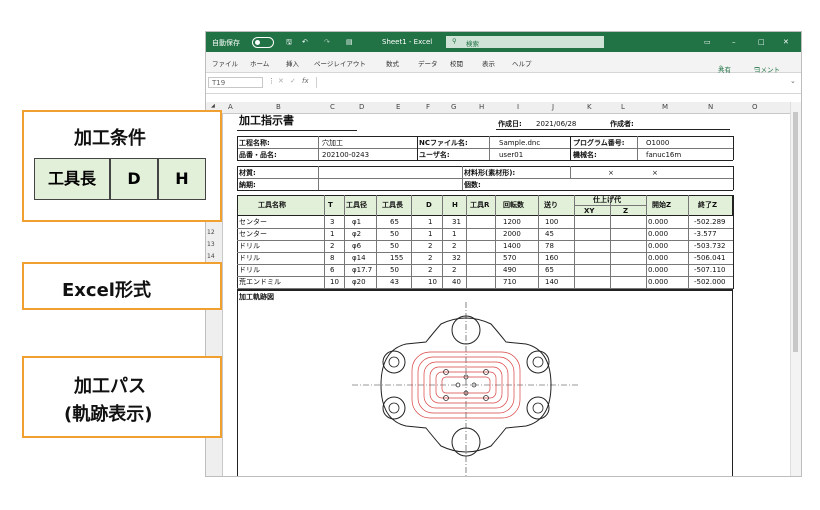  I want to click on tool-value-cell: 1400, so click(512, 246).